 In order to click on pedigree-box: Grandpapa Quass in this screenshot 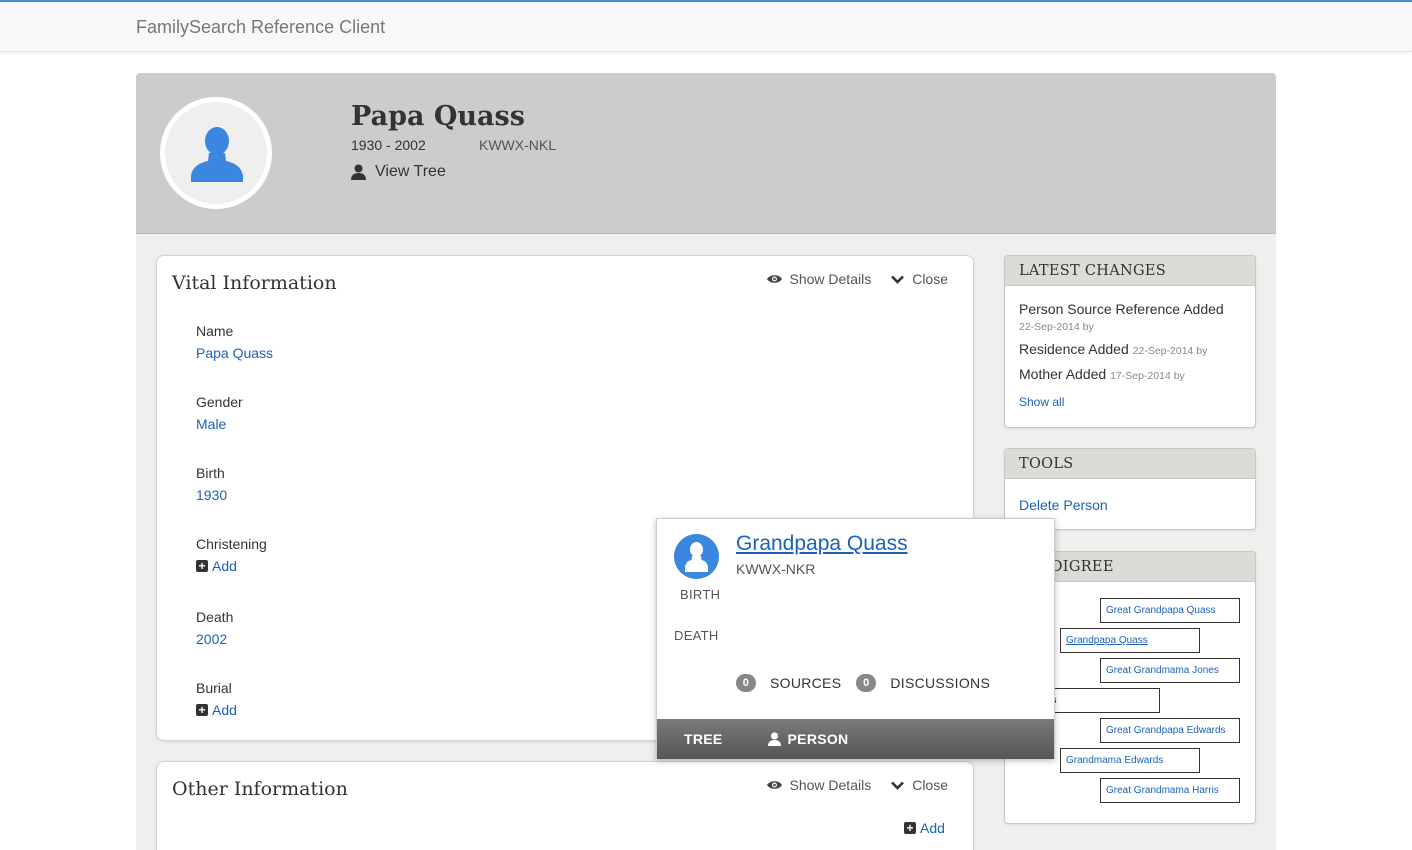, I will do `click(1130, 640)`.